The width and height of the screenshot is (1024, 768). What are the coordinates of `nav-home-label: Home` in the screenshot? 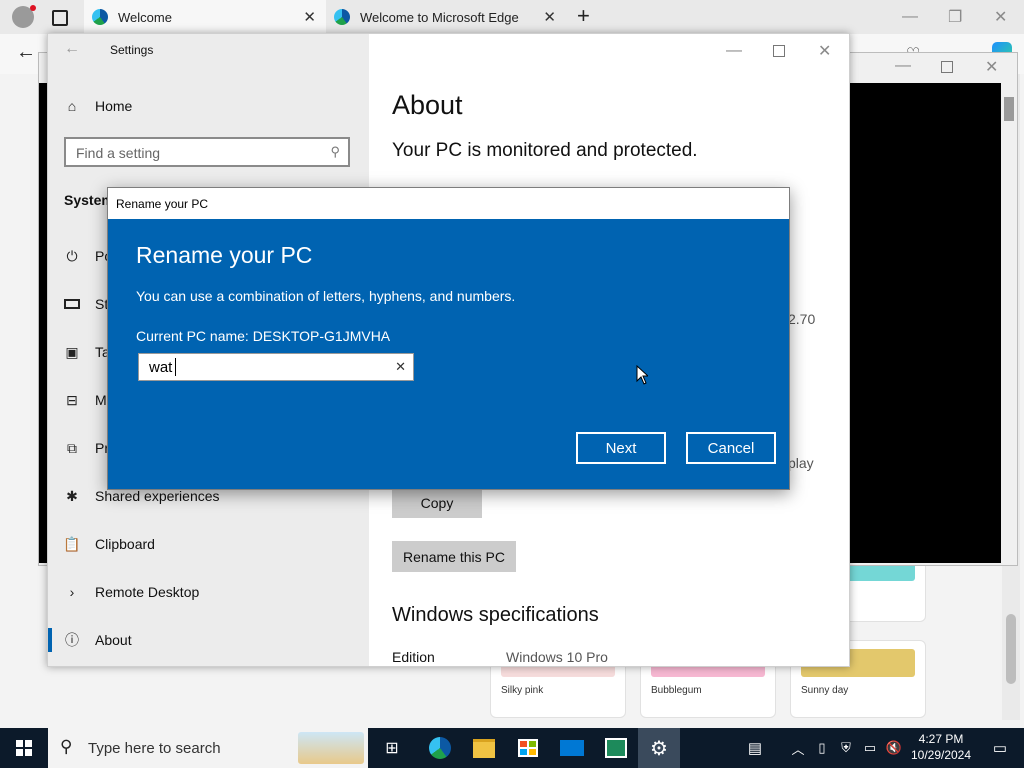 It's located at (114, 106).